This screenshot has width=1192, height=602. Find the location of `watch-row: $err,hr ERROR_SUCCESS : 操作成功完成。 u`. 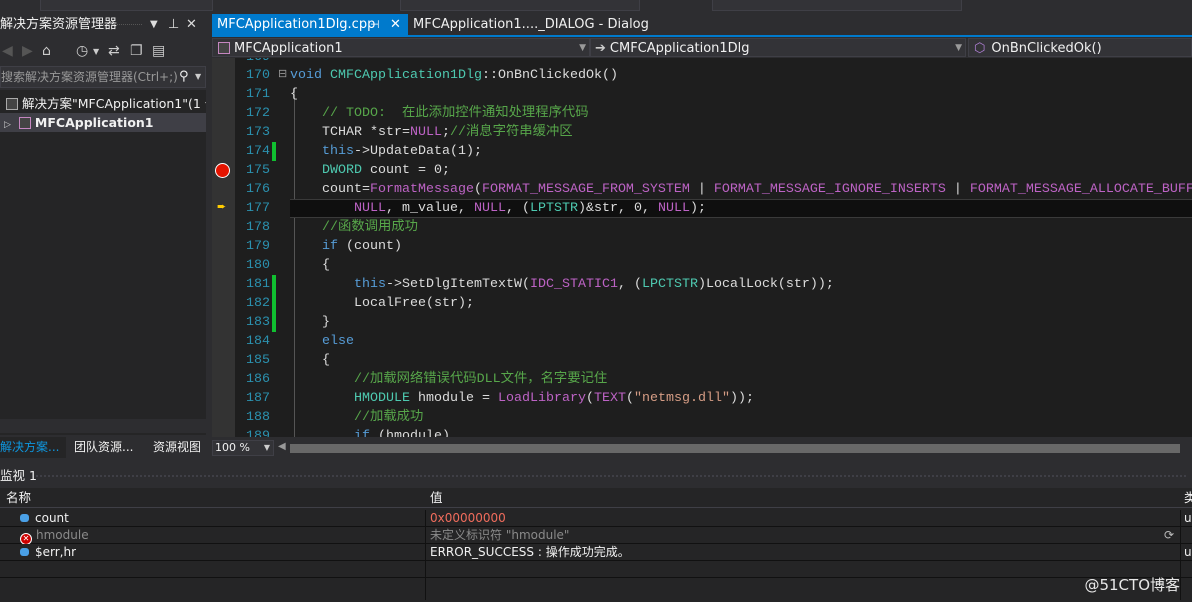

watch-row: $err,hr ERROR_SUCCESS : 操作成功完成。 u is located at coordinates (596, 552).